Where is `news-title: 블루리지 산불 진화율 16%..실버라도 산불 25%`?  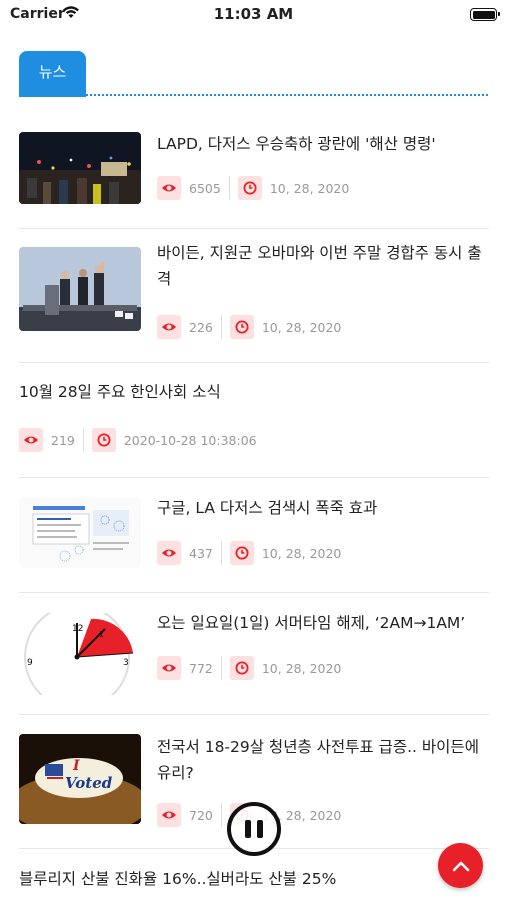 news-title: 블루리지 산불 진화율 16%..실버라도 산불 25% is located at coordinates (178, 879).